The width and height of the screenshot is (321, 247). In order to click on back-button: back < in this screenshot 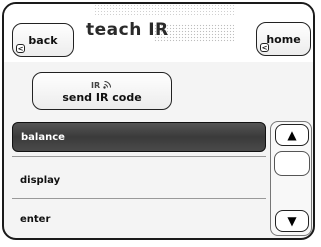, I will do `click(43, 40)`.